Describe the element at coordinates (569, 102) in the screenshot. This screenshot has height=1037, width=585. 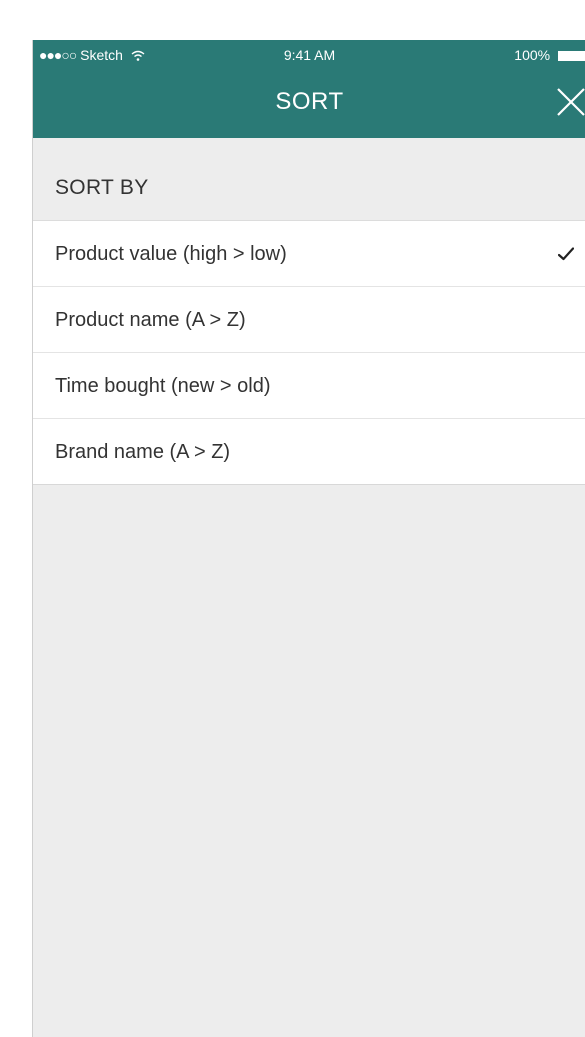
I see `close-icon` at that location.